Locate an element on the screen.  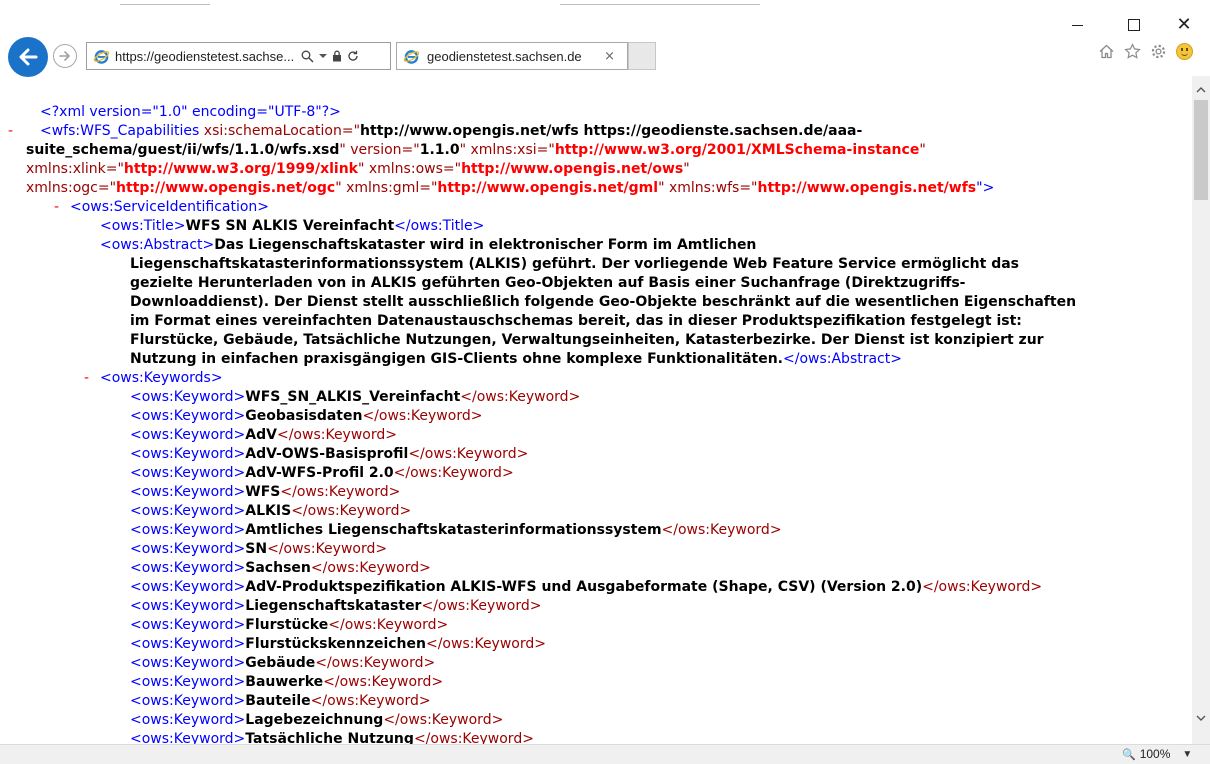
back-button is located at coordinates (28, 57).